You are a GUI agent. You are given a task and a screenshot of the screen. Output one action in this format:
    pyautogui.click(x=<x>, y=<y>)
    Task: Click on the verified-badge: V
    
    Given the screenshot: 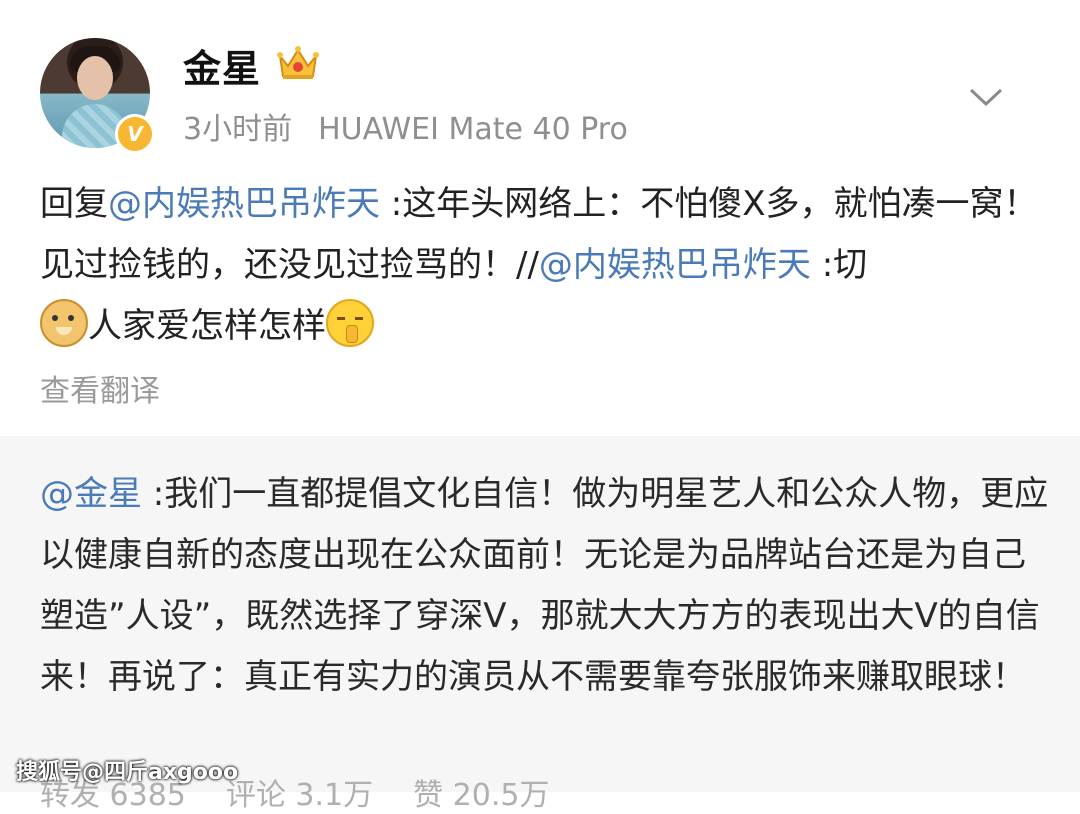 What is the action you would take?
    pyautogui.click(x=135, y=134)
    